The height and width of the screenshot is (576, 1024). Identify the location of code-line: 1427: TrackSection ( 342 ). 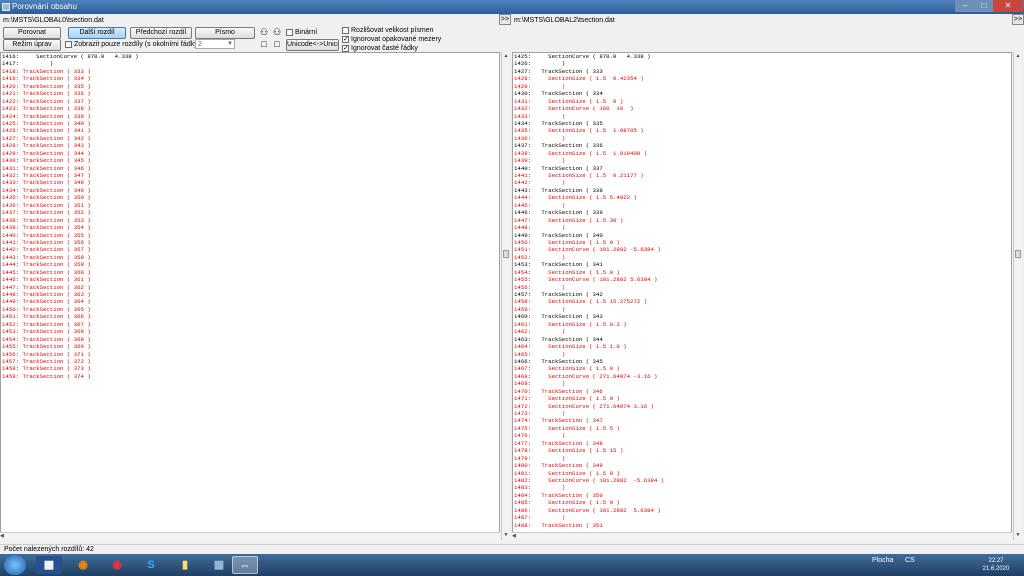
(250, 138).